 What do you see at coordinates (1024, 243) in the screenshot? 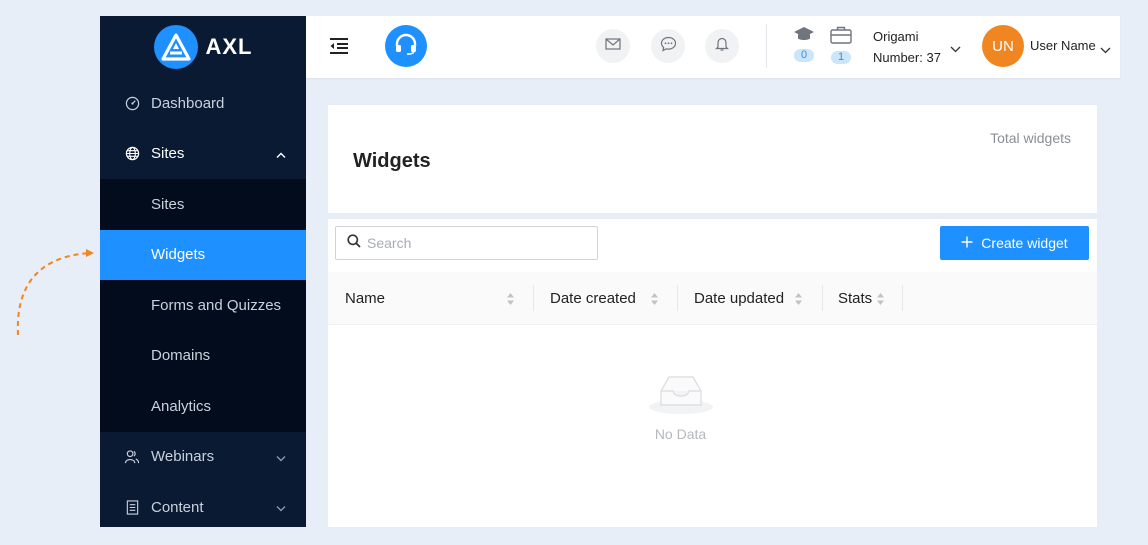
I see `create-widget-label: Create widget` at bounding box center [1024, 243].